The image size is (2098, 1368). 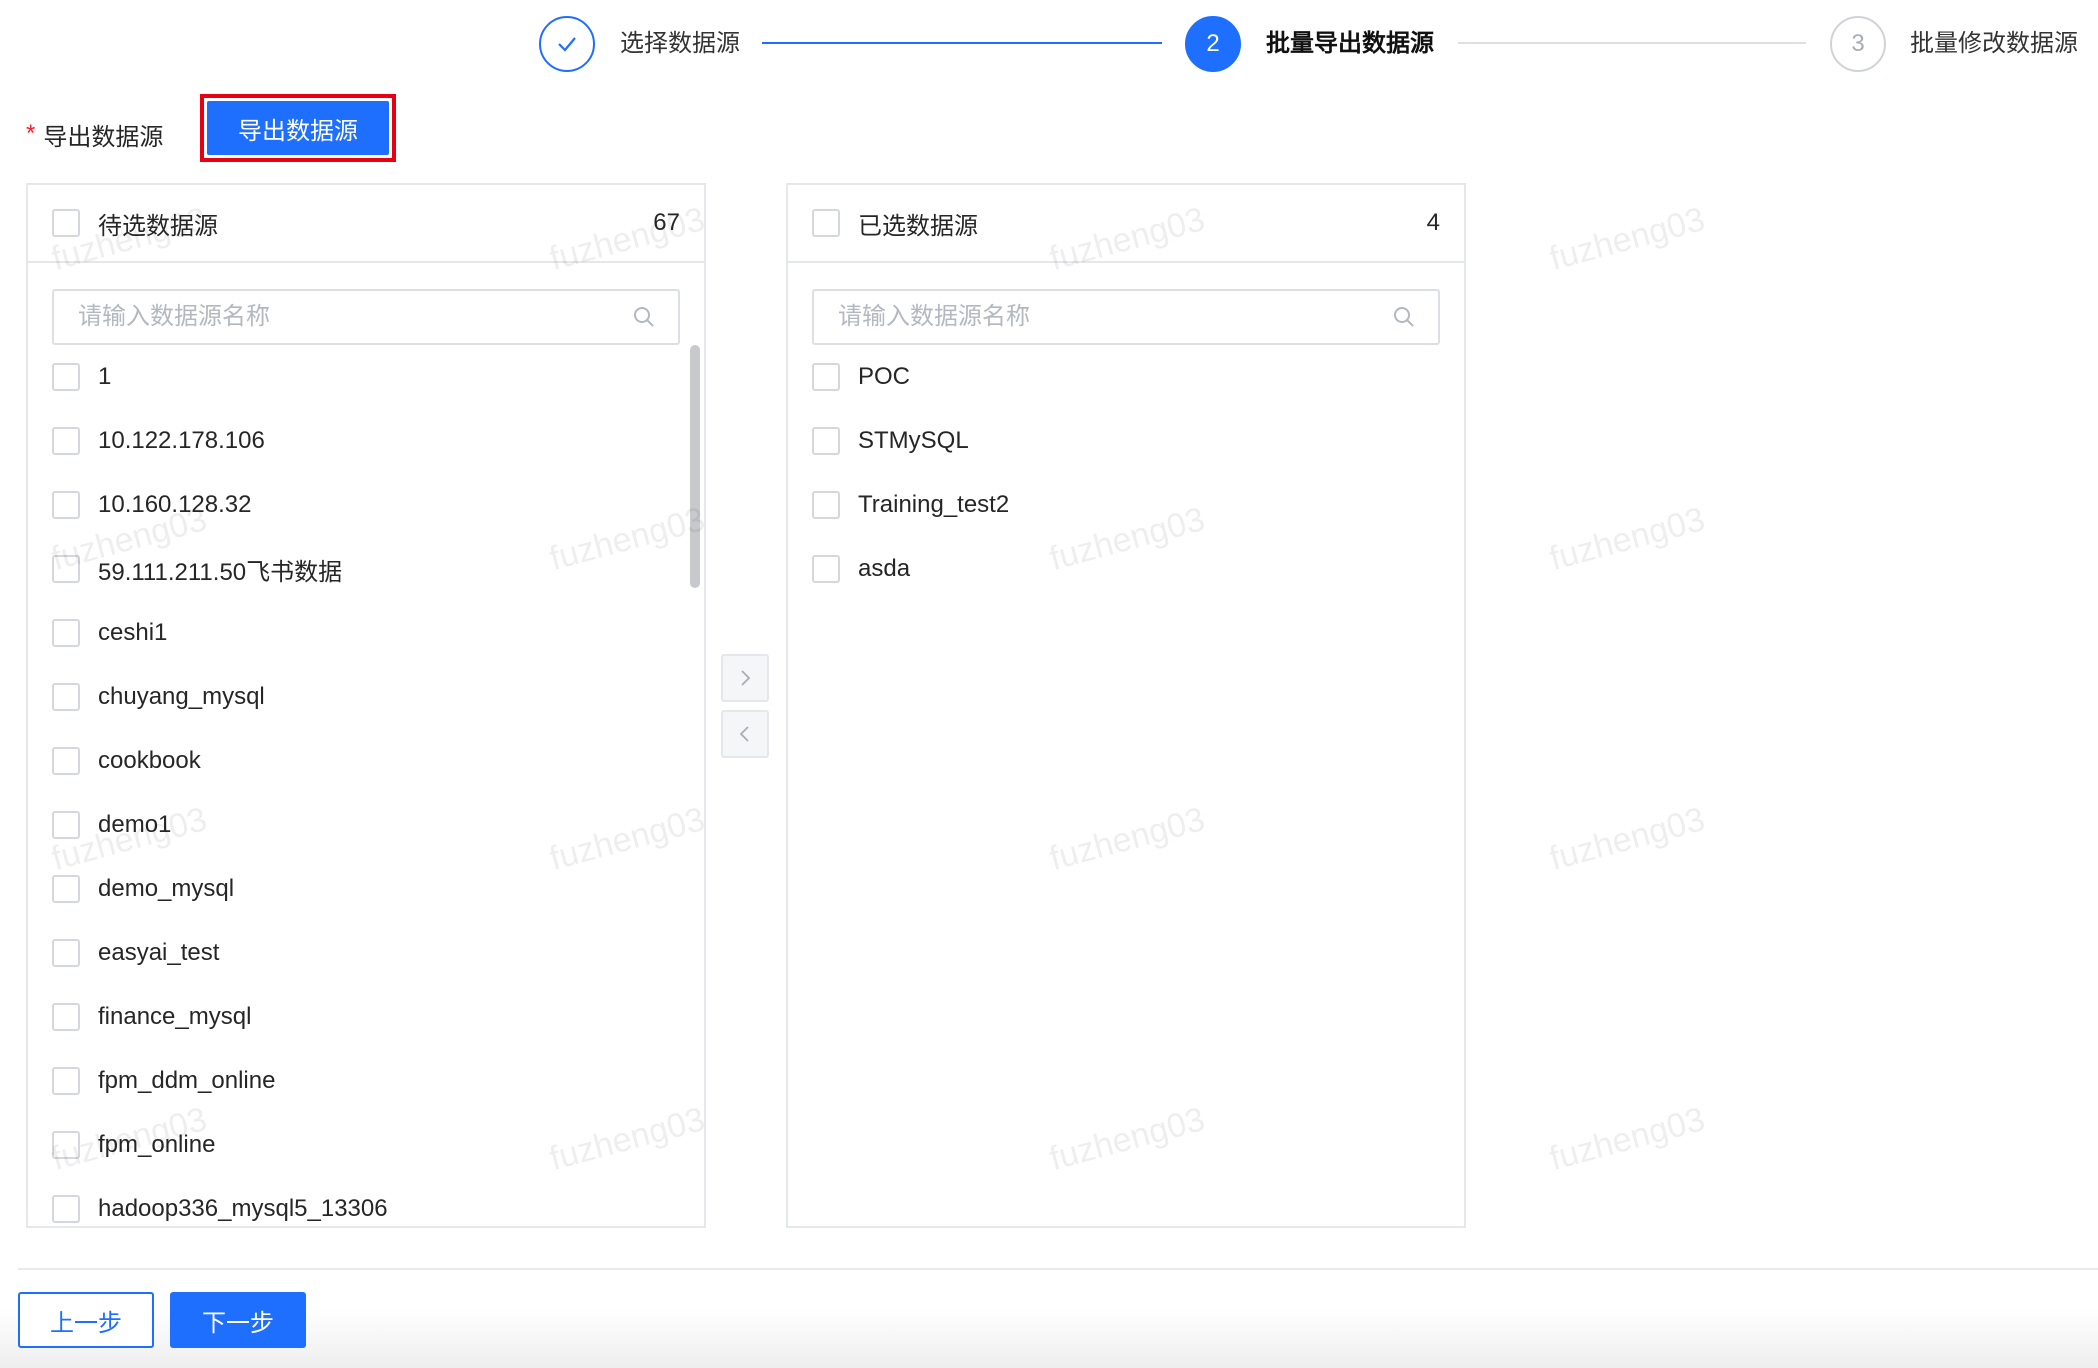 What do you see at coordinates (158, 226) in the screenshot?
I see `source-panel-title: 待选数据源` at bounding box center [158, 226].